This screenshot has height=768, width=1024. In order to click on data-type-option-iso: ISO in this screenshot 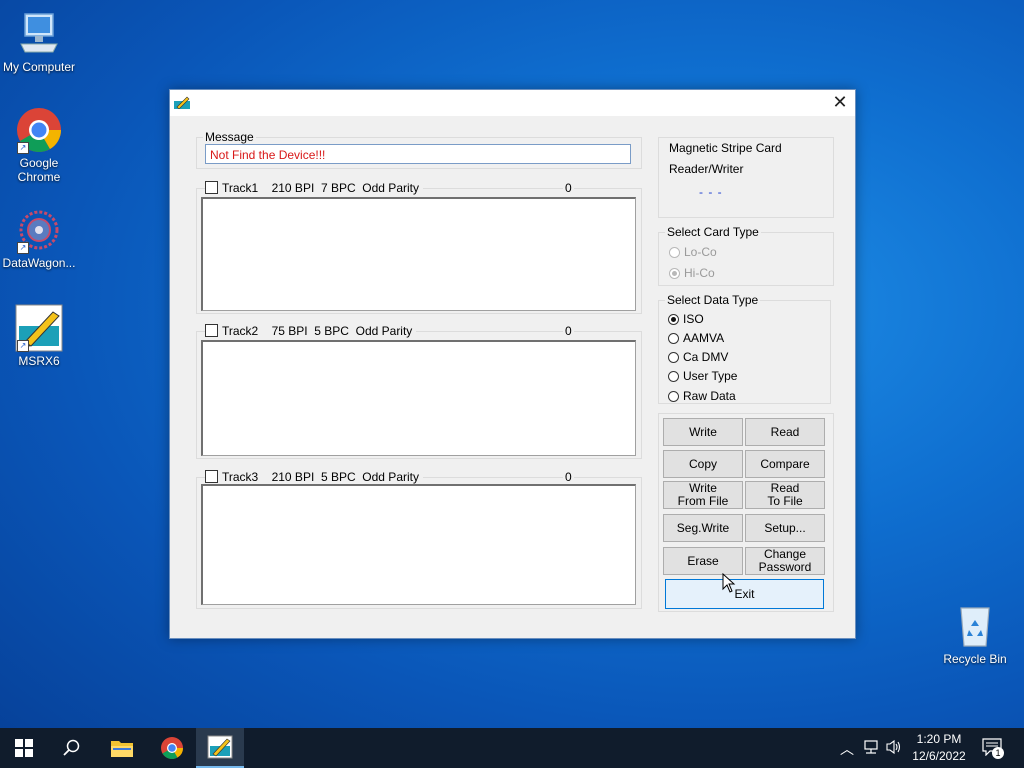, I will do `click(686, 319)`.